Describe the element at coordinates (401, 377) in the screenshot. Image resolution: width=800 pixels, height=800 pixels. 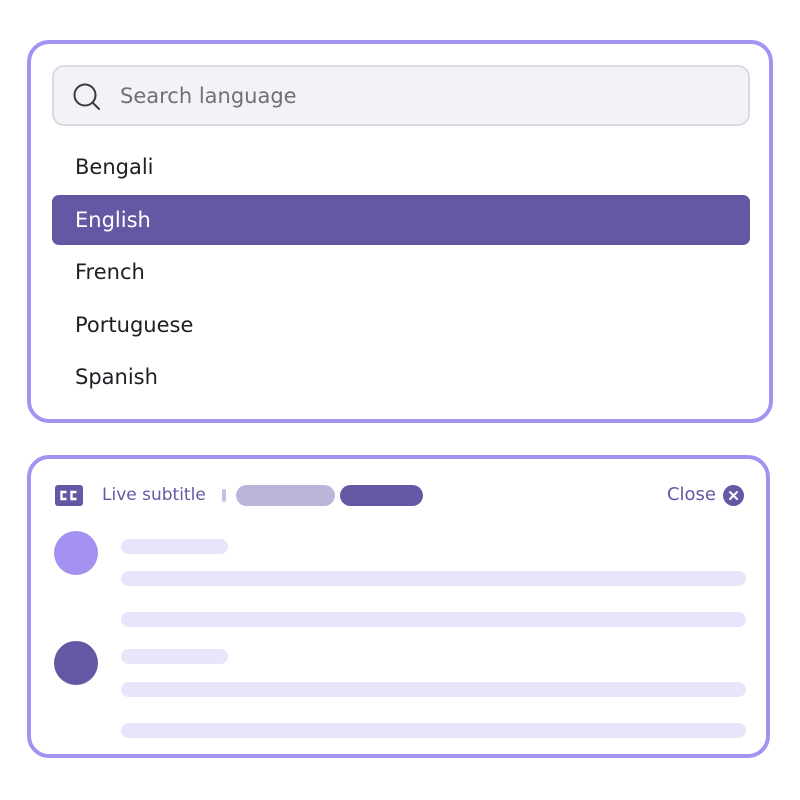
I see `language-option-spanish: Spanish` at that location.